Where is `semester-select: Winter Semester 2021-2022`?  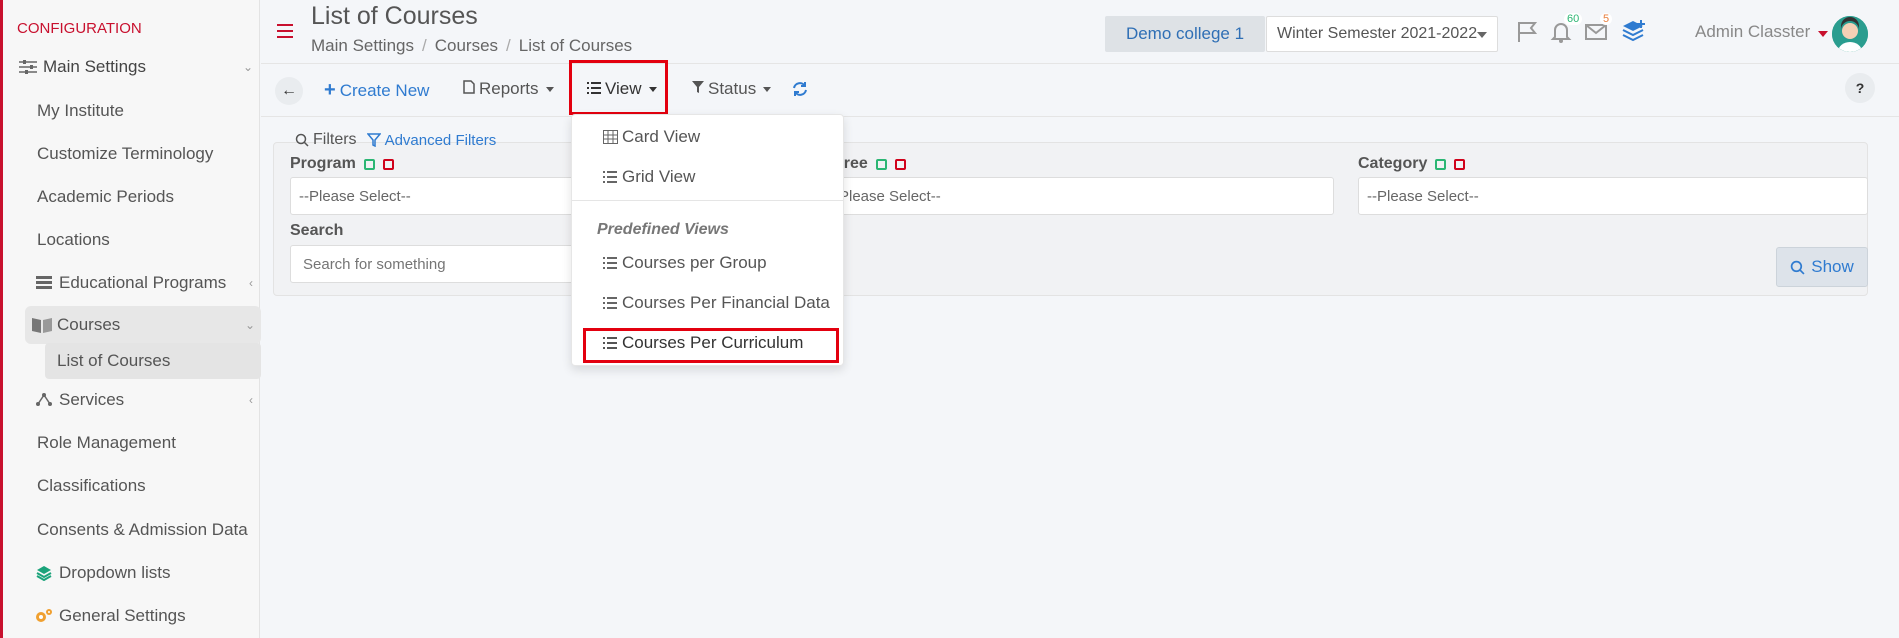 semester-select: Winter Semester 2021-2022 is located at coordinates (1382, 34).